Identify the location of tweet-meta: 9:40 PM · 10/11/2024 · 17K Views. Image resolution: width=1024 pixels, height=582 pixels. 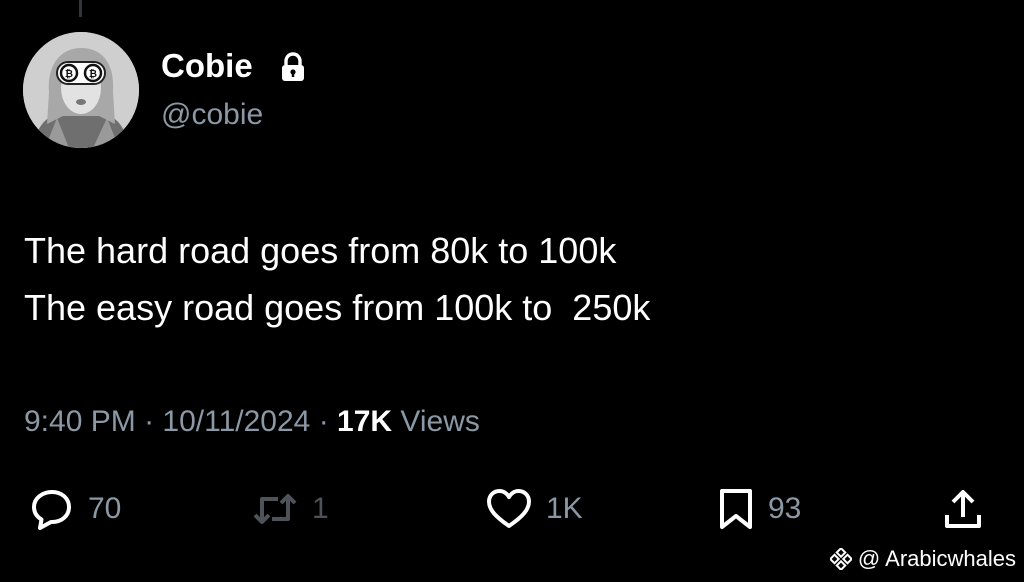
(252, 422).